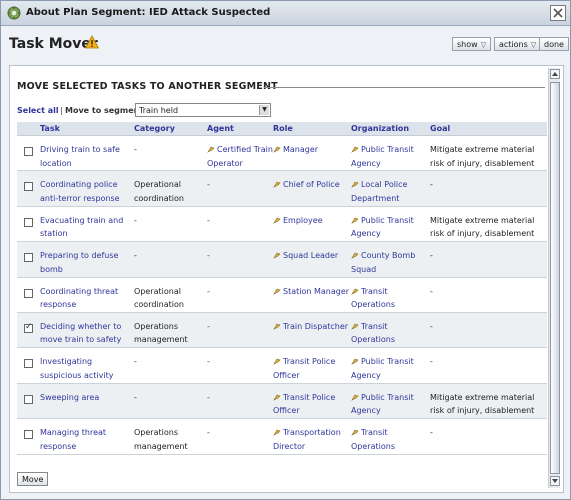 The image size is (571, 500). Describe the element at coordinates (240, 156) in the screenshot. I see `agent-cell: Certified Train Operator` at that location.